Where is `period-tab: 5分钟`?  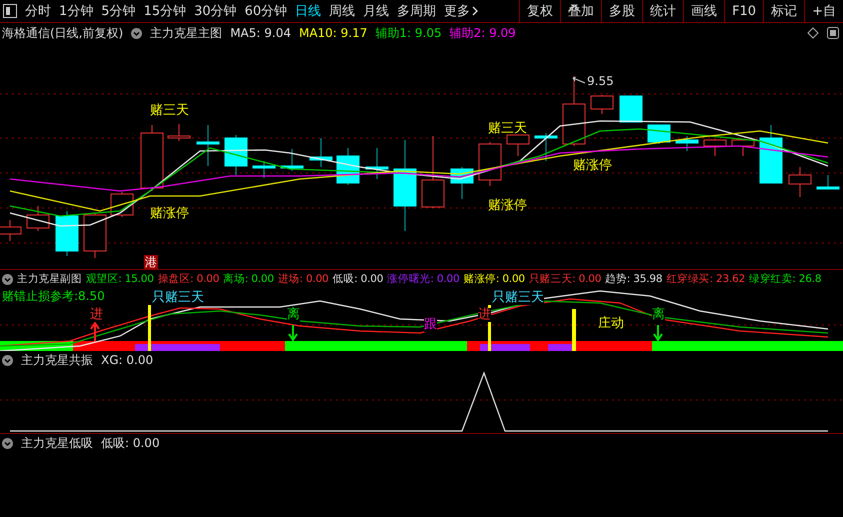 period-tab: 5分钟 is located at coordinates (118, 11).